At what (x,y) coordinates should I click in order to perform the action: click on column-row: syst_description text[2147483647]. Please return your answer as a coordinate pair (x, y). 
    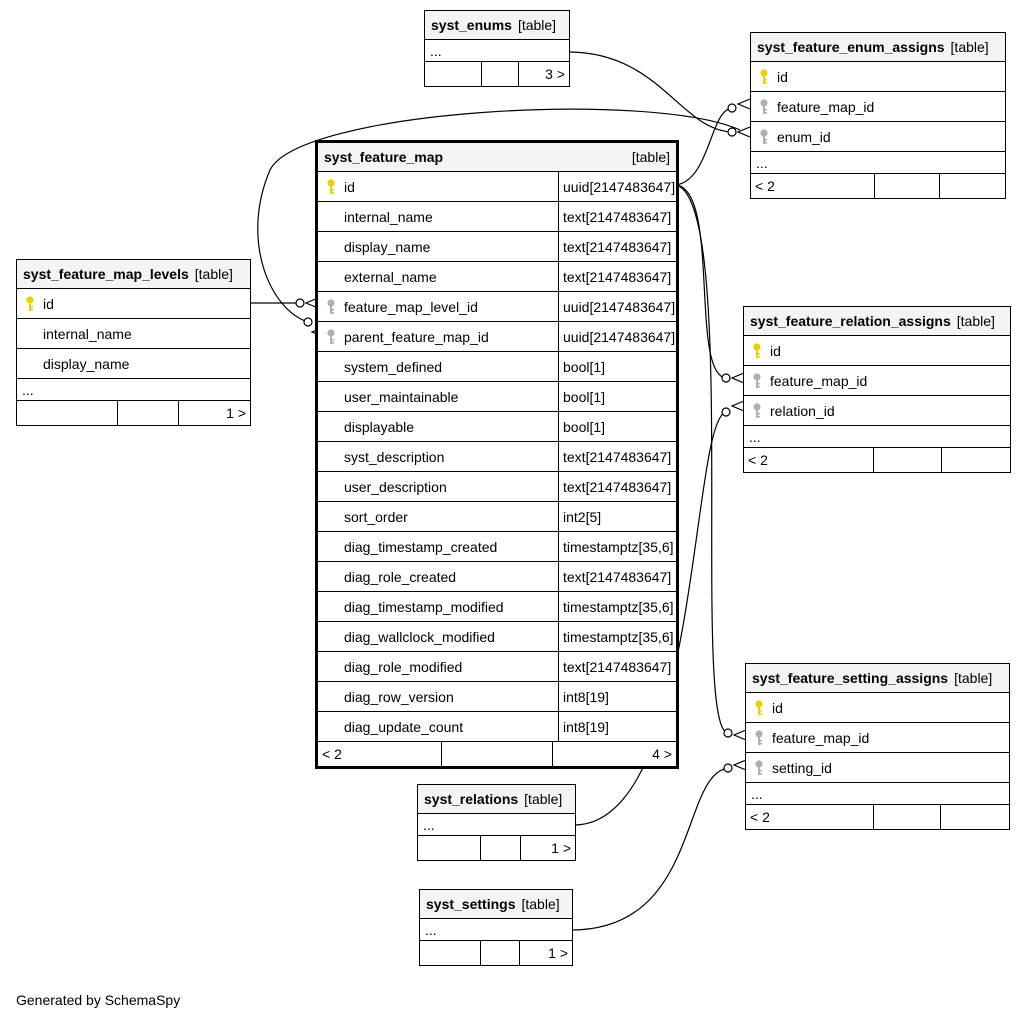
    Looking at the image, I should click on (497, 457).